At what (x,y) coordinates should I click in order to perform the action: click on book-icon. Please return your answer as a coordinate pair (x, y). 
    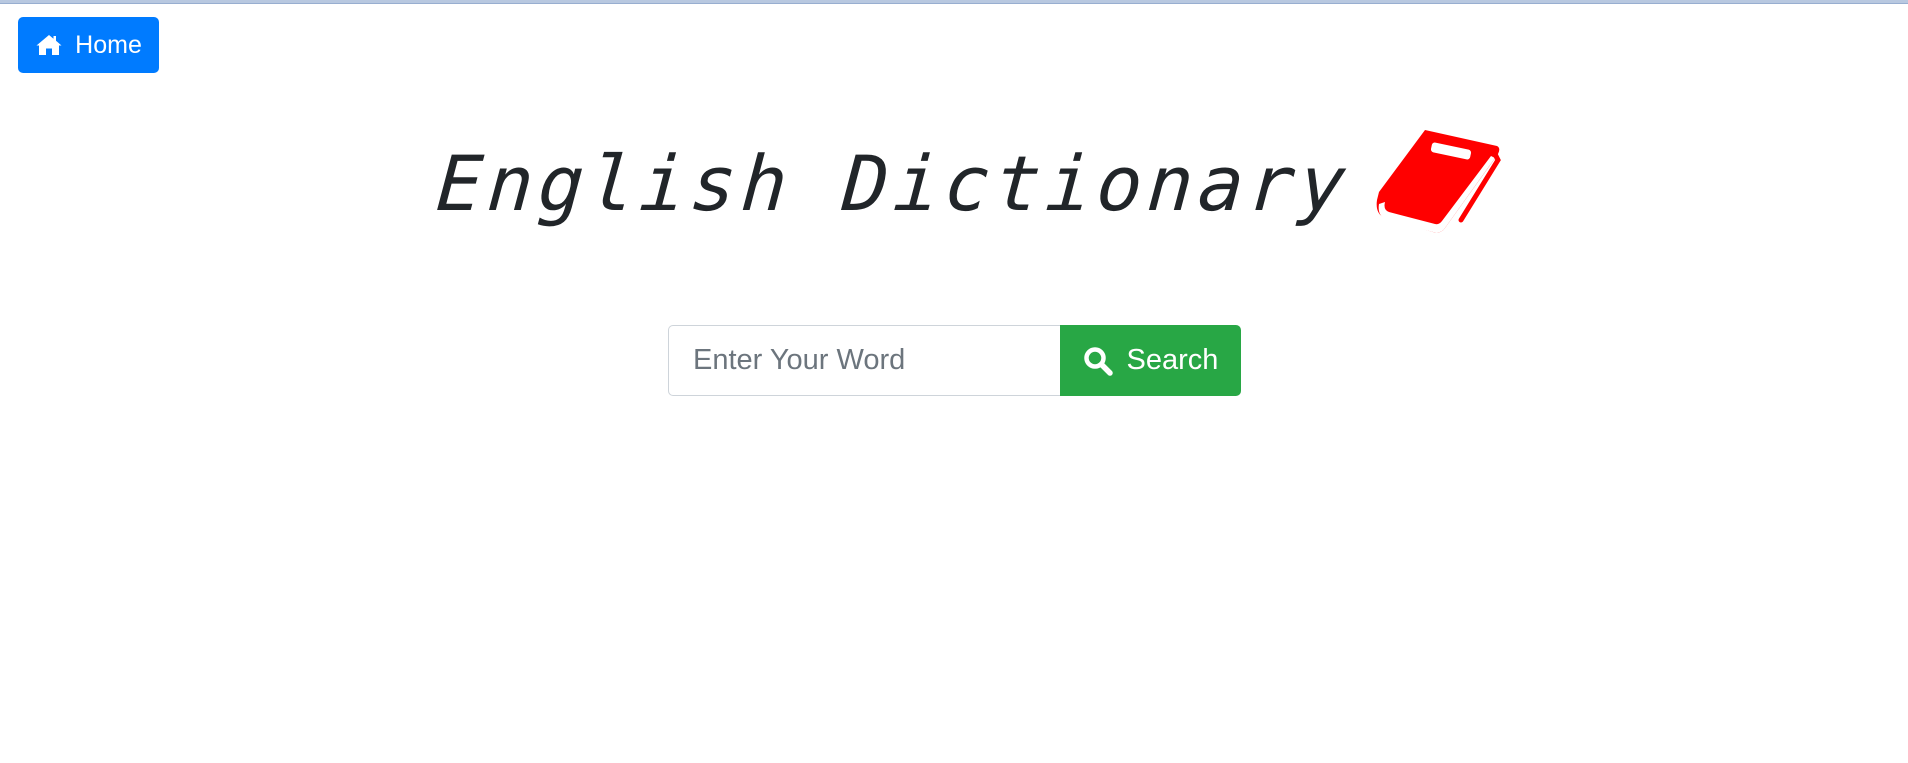
    Looking at the image, I should click on (1437, 183).